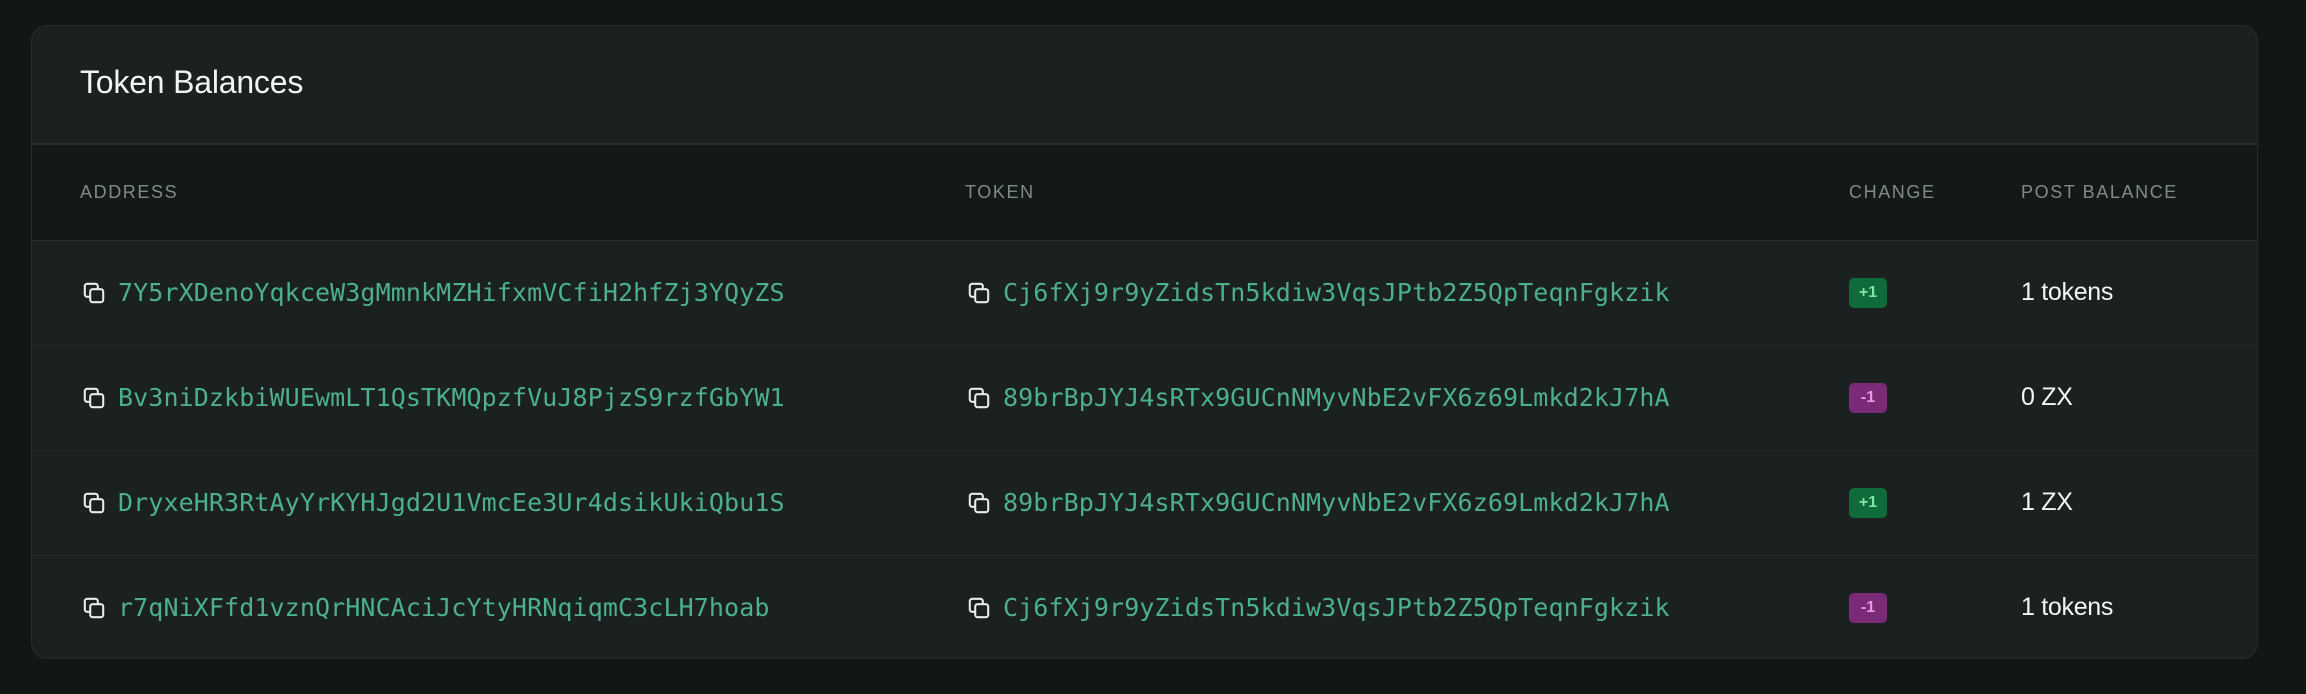 This screenshot has width=2306, height=694. I want to click on card-title: Token Balances, so click(192, 82).